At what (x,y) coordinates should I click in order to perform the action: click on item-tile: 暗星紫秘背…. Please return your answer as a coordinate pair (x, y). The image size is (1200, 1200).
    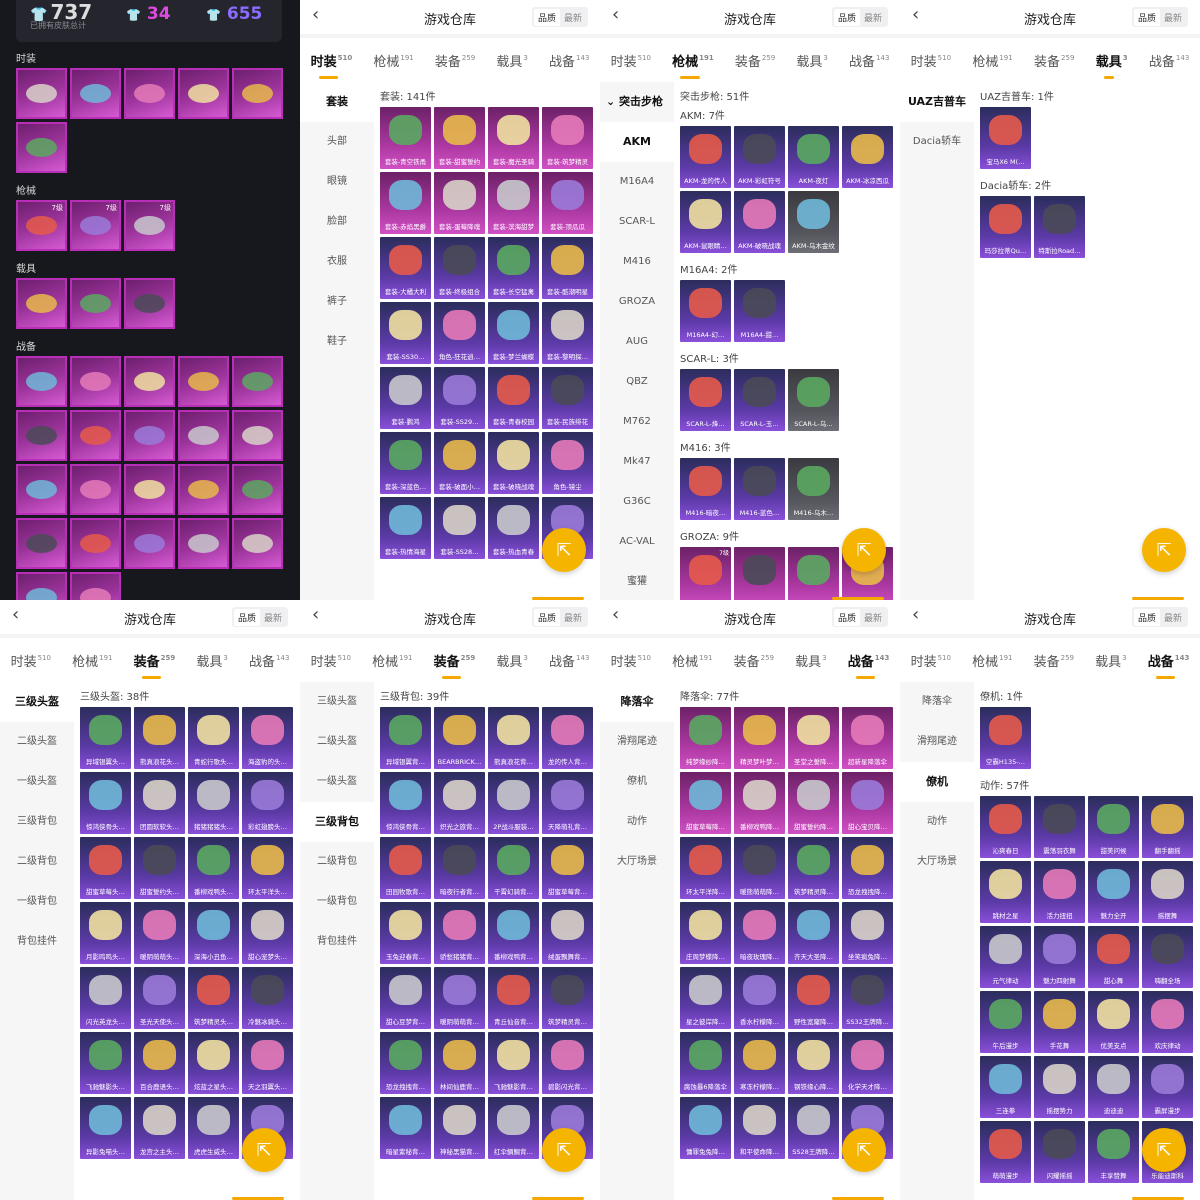
    Looking at the image, I should click on (405, 1128).